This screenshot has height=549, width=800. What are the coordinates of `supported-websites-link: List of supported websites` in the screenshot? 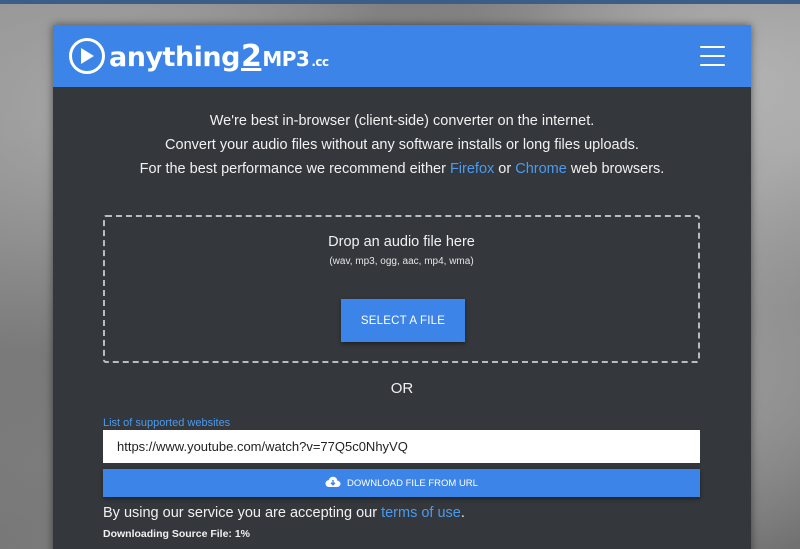 It's located at (166, 423).